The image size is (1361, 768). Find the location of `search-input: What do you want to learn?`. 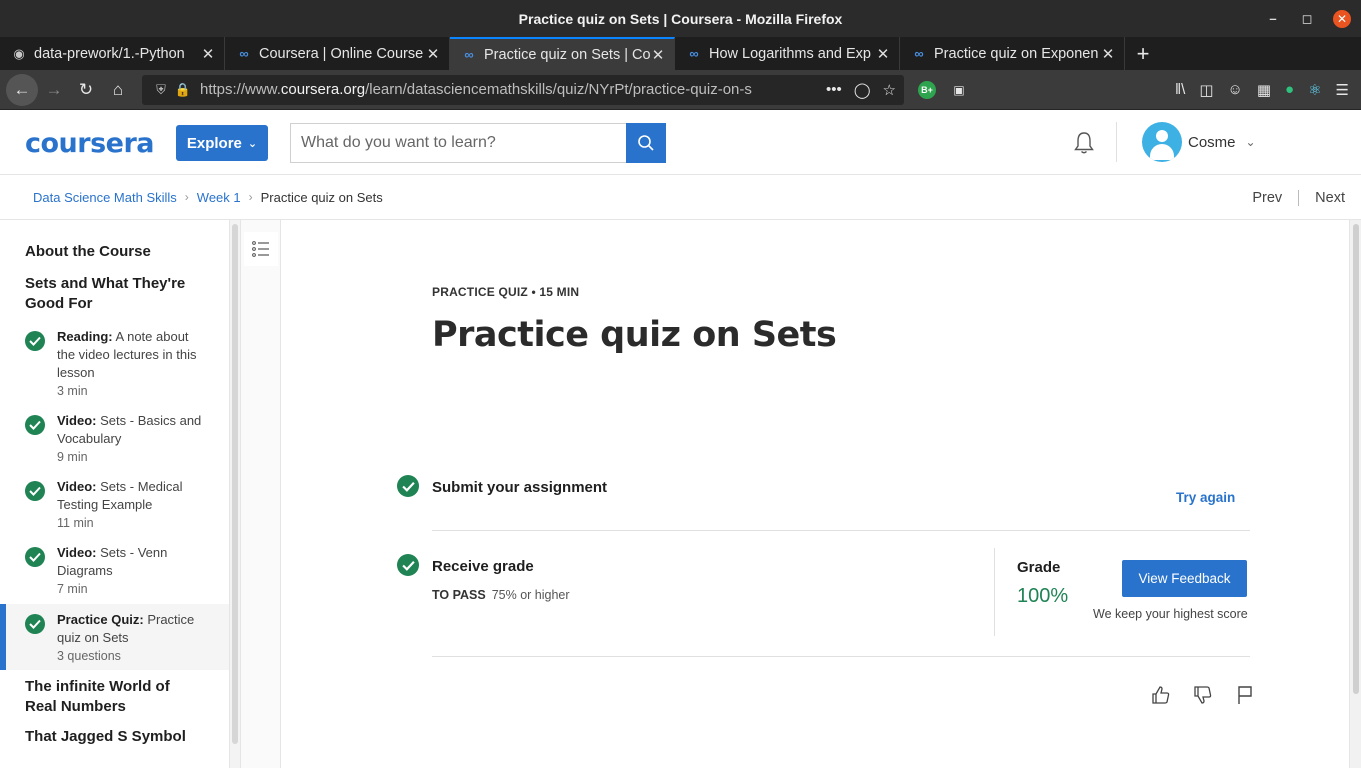

search-input: What do you want to learn? is located at coordinates (458, 143).